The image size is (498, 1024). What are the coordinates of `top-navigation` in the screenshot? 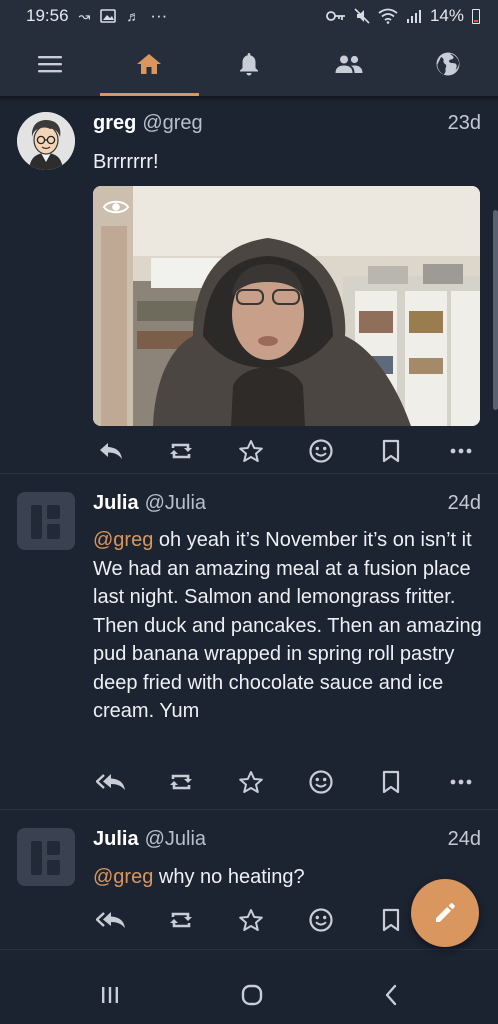 It's located at (249, 64).